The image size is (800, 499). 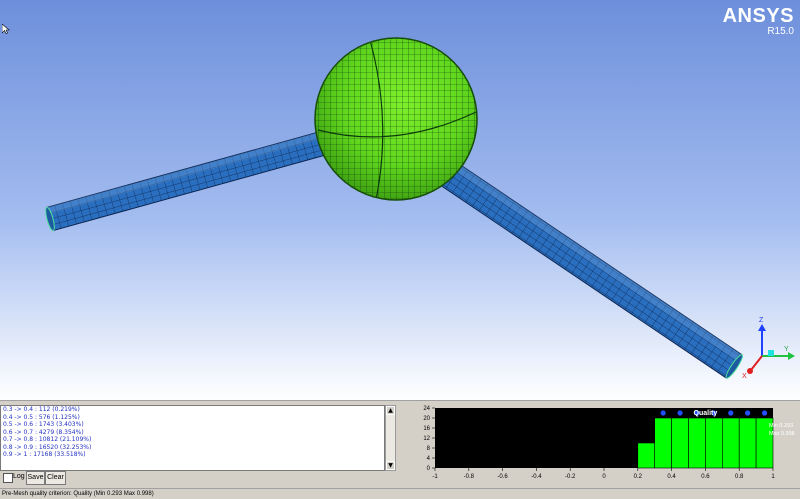 What do you see at coordinates (35, 478) in the screenshot?
I see `save-button: Save` at bounding box center [35, 478].